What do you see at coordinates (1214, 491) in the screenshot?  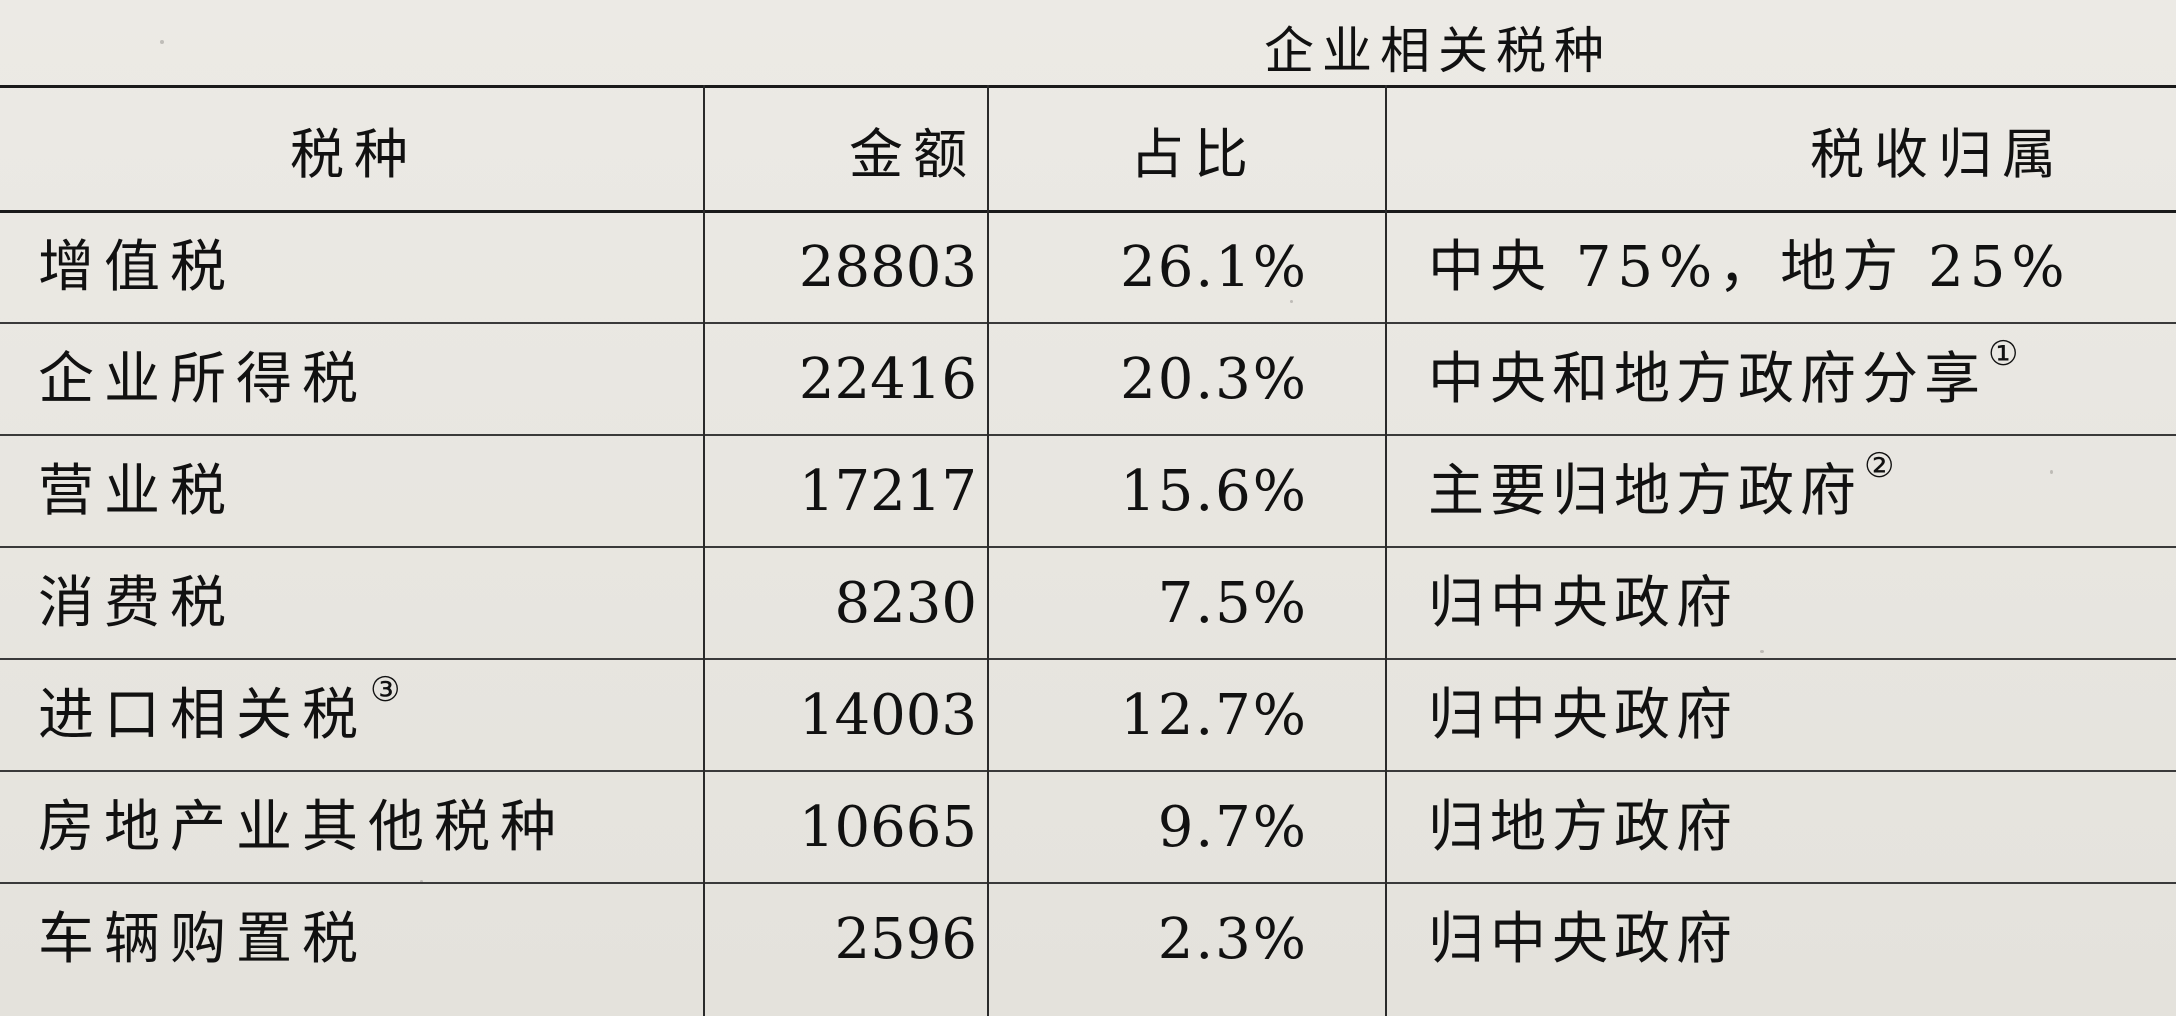 I see `tax-share: 15.6%` at bounding box center [1214, 491].